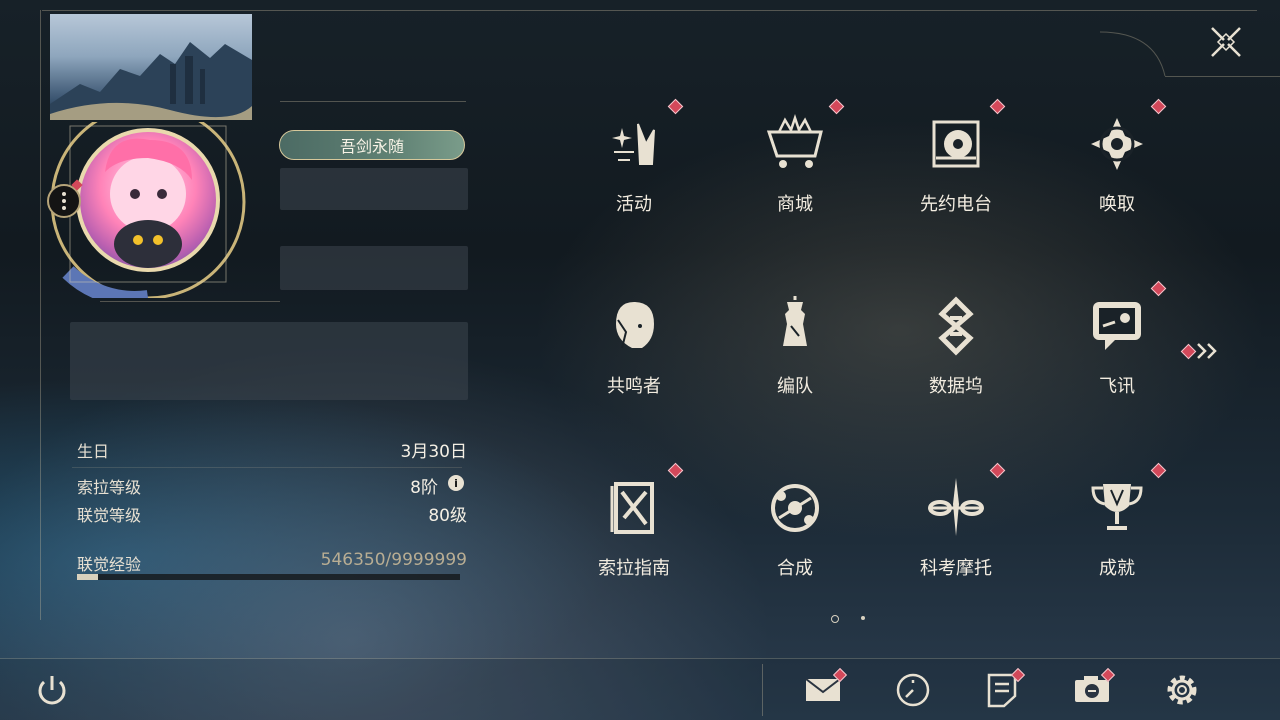 The height and width of the screenshot is (720, 1280). I want to click on sola-level-value: 8阶, so click(424, 488).